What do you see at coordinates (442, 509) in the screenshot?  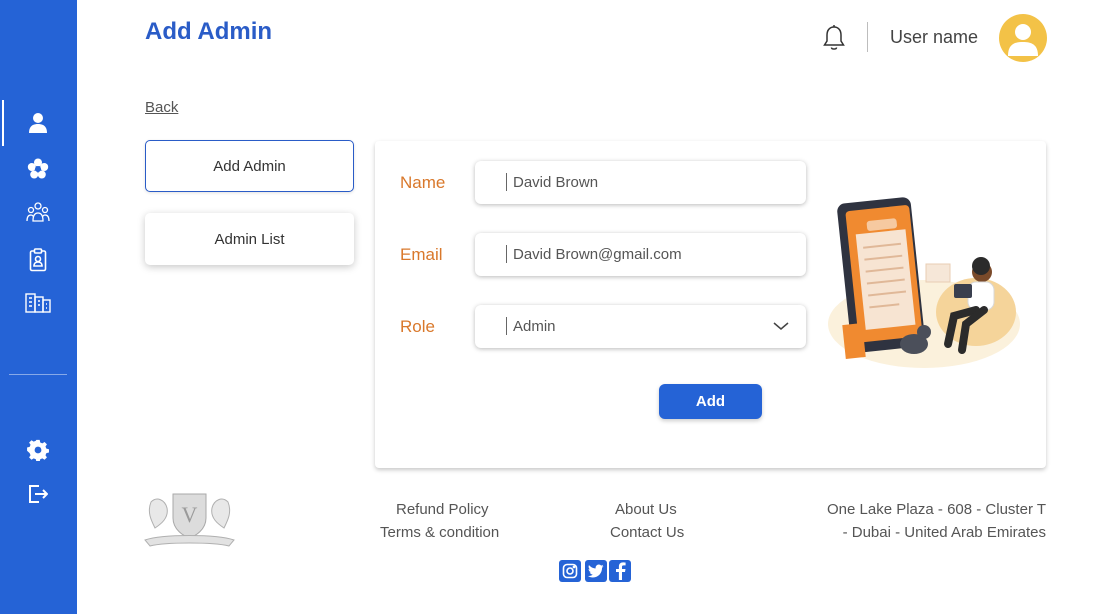 I see `refund-policy-link: Refund Policy` at bounding box center [442, 509].